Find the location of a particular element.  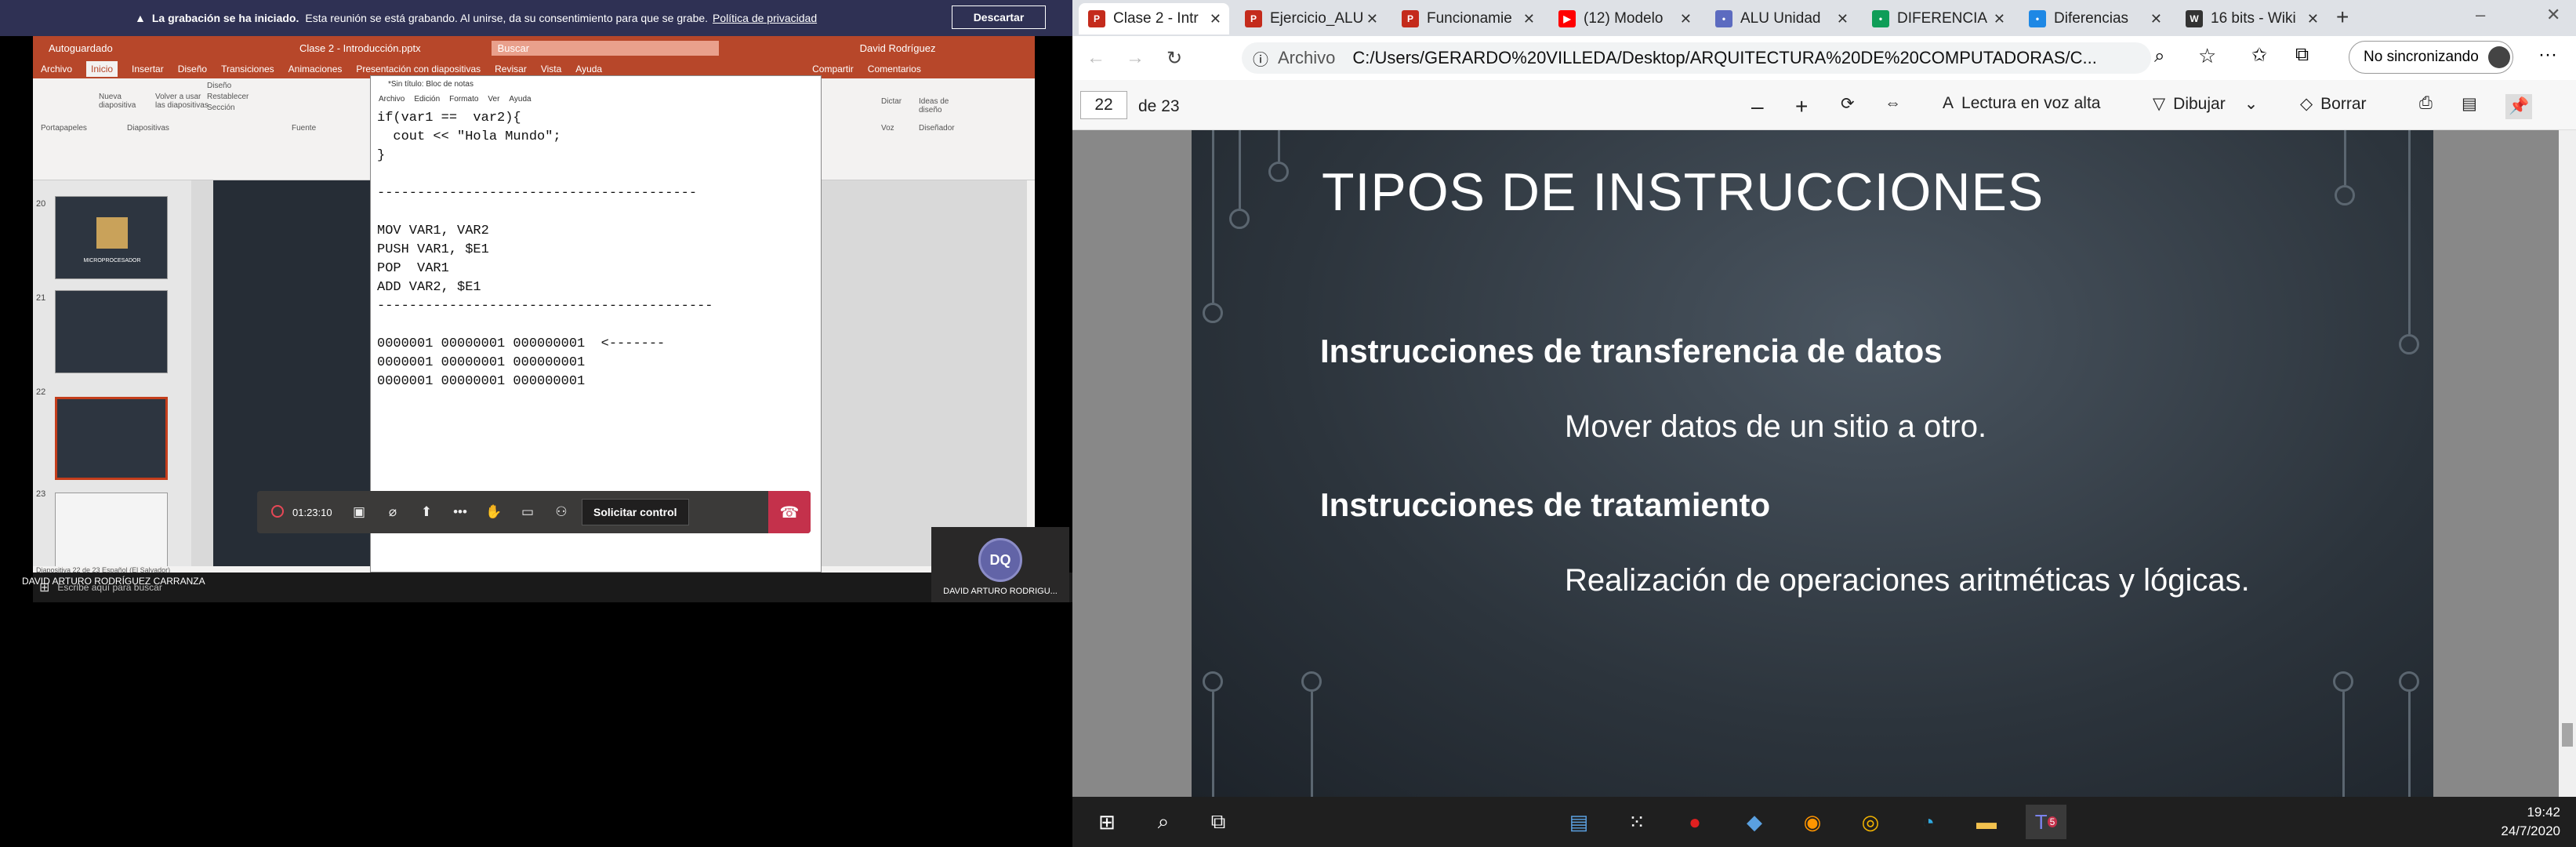

refresh-icon: ↻ is located at coordinates (1174, 58).